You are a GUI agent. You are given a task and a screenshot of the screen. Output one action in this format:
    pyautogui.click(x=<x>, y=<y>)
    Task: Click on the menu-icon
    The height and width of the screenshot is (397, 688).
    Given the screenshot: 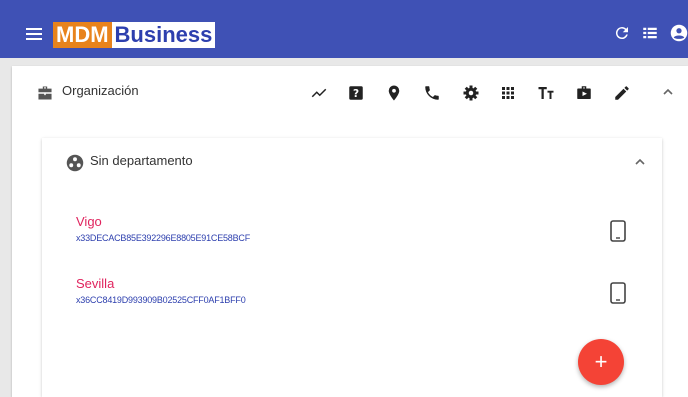 What is the action you would take?
    pyautogui.click(x=34, y=34)
    